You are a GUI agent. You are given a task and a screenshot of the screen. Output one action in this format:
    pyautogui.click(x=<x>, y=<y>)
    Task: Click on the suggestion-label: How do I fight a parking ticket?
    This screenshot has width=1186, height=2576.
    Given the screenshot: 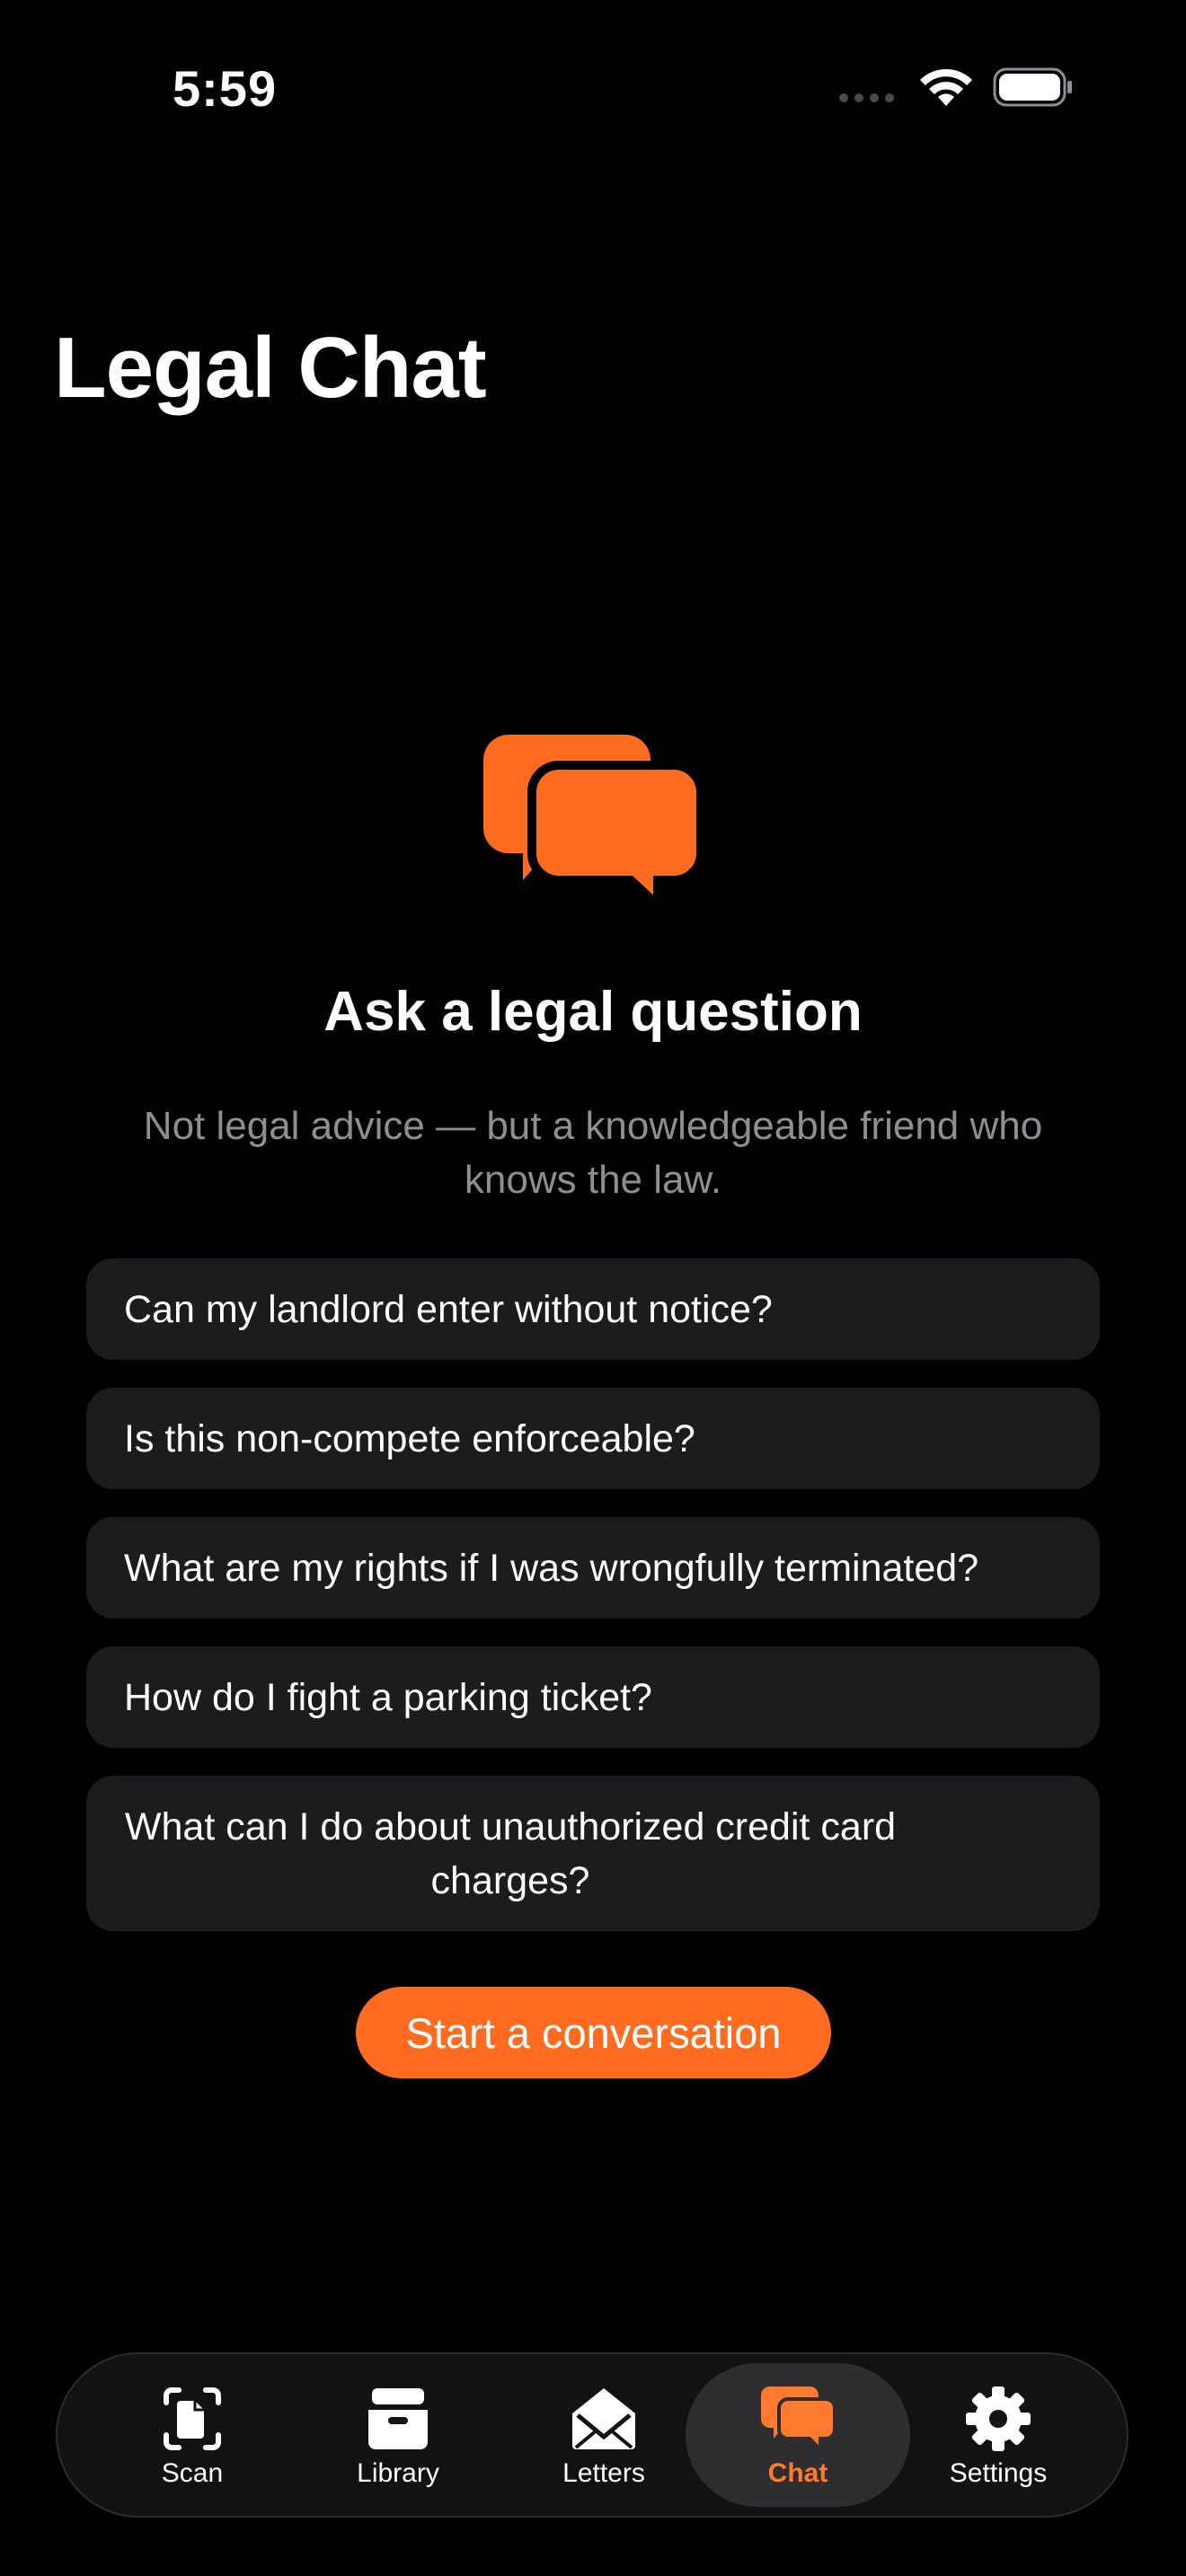 What is the action you would take?
    pyautogui.click(x=388, y=1697)
    